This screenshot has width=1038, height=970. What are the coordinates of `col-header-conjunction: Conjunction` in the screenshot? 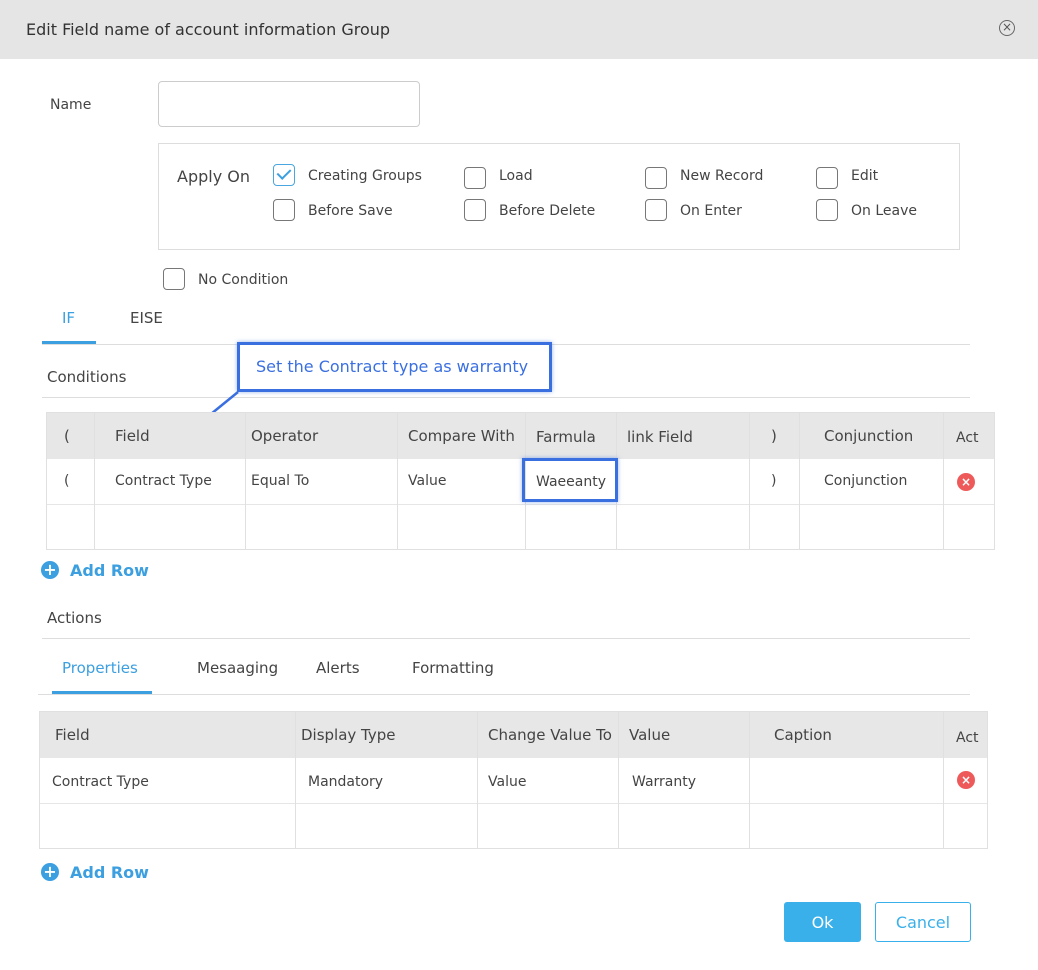 It's located at (869, 436).